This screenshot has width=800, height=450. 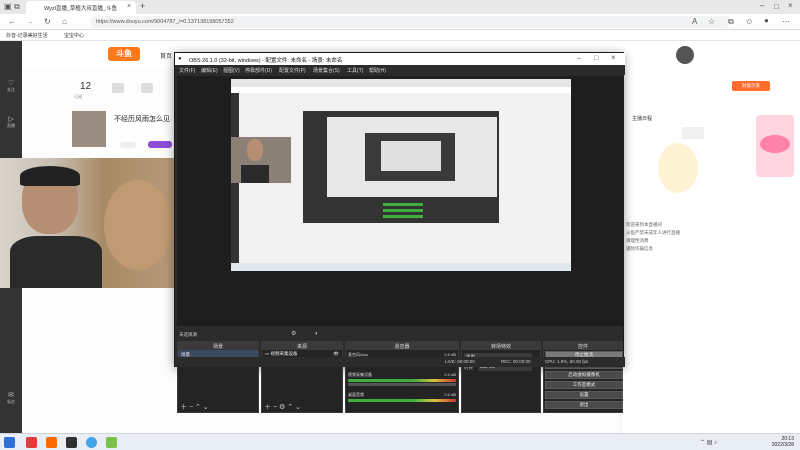 I want to click on menu-view: 视图(V), so click(x=231, y=70).